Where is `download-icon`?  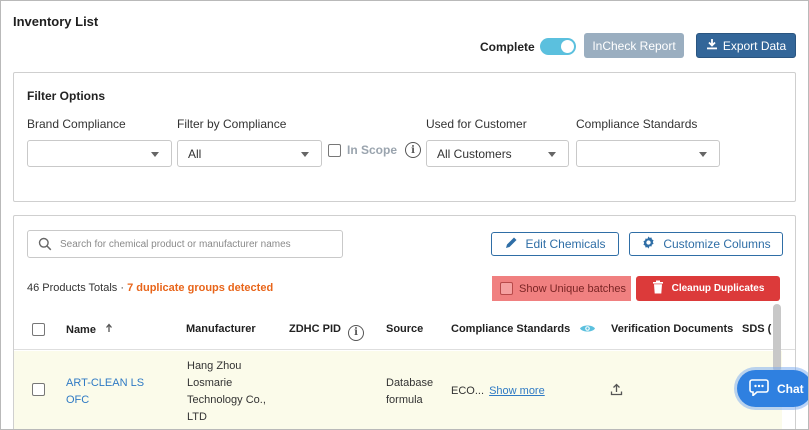 download-icon is located at coordinates (712, 45).